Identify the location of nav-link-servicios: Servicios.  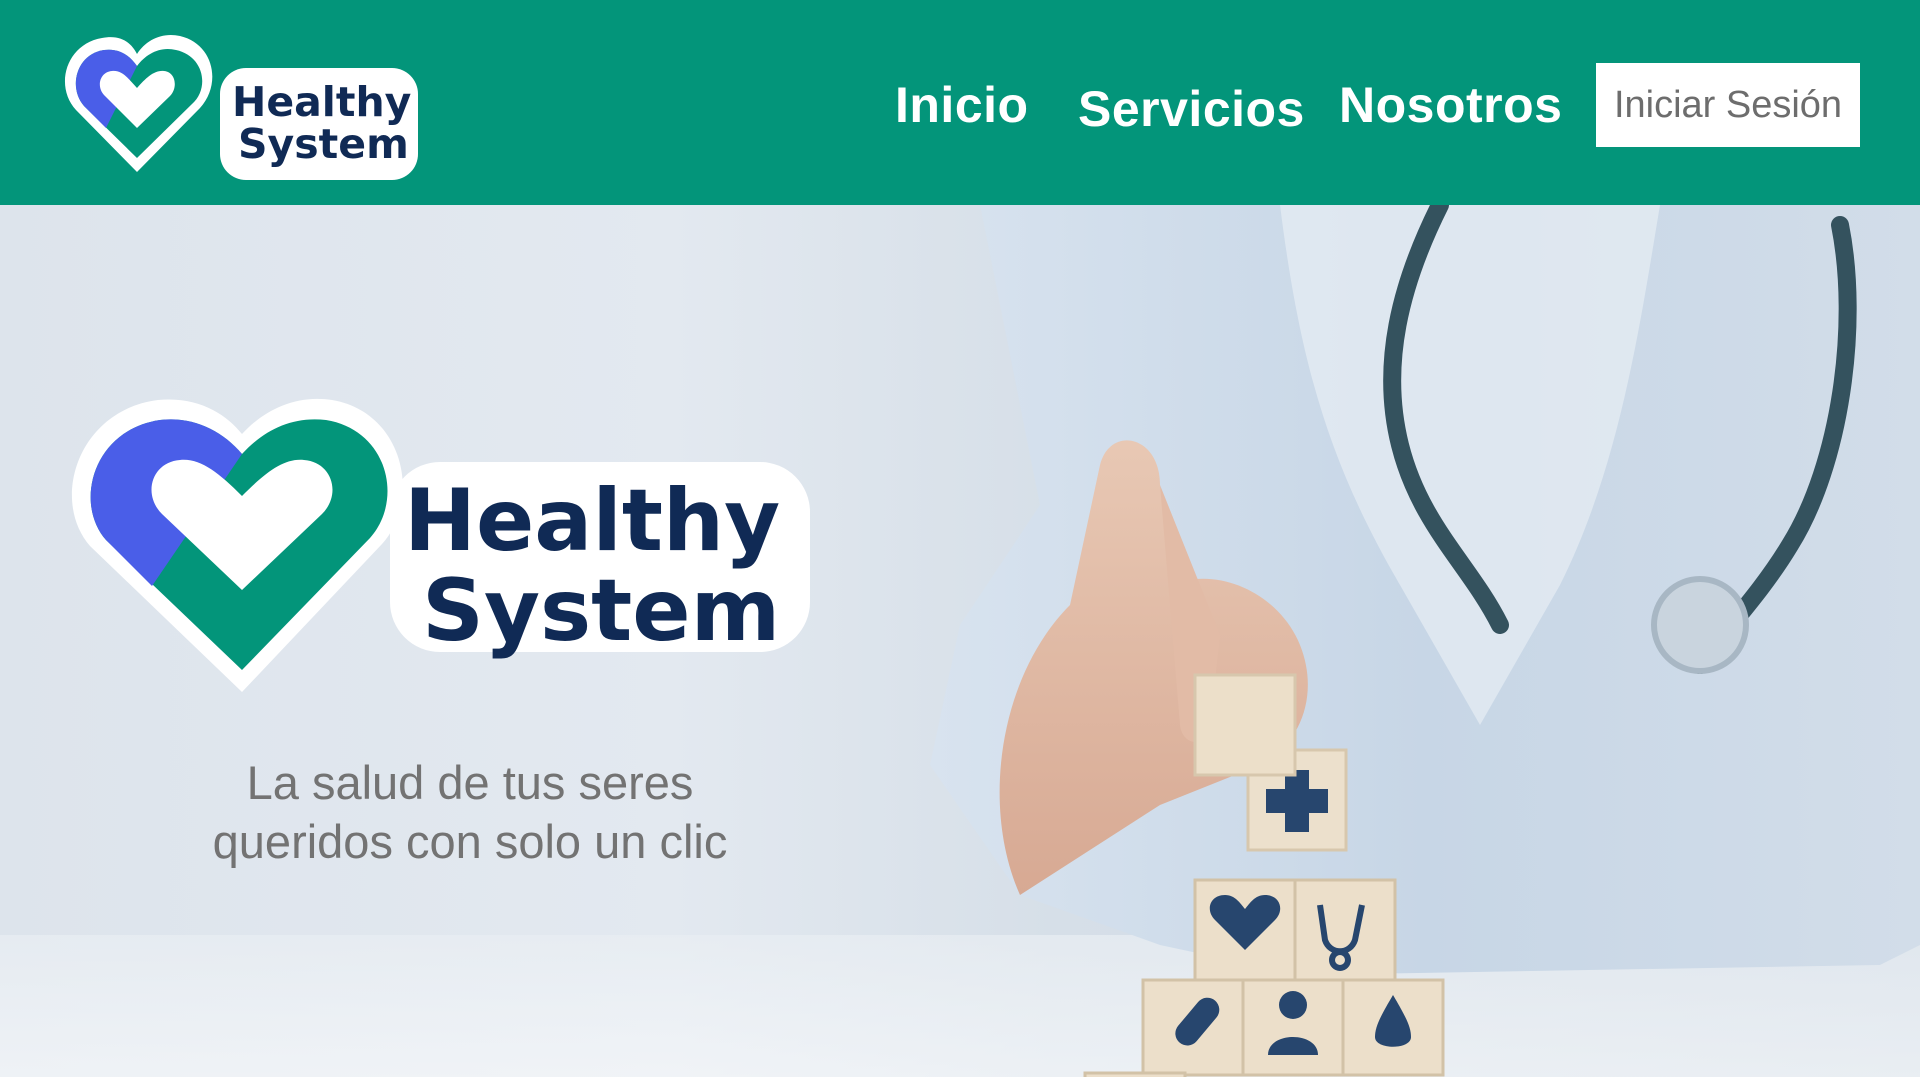
(1191, 109).